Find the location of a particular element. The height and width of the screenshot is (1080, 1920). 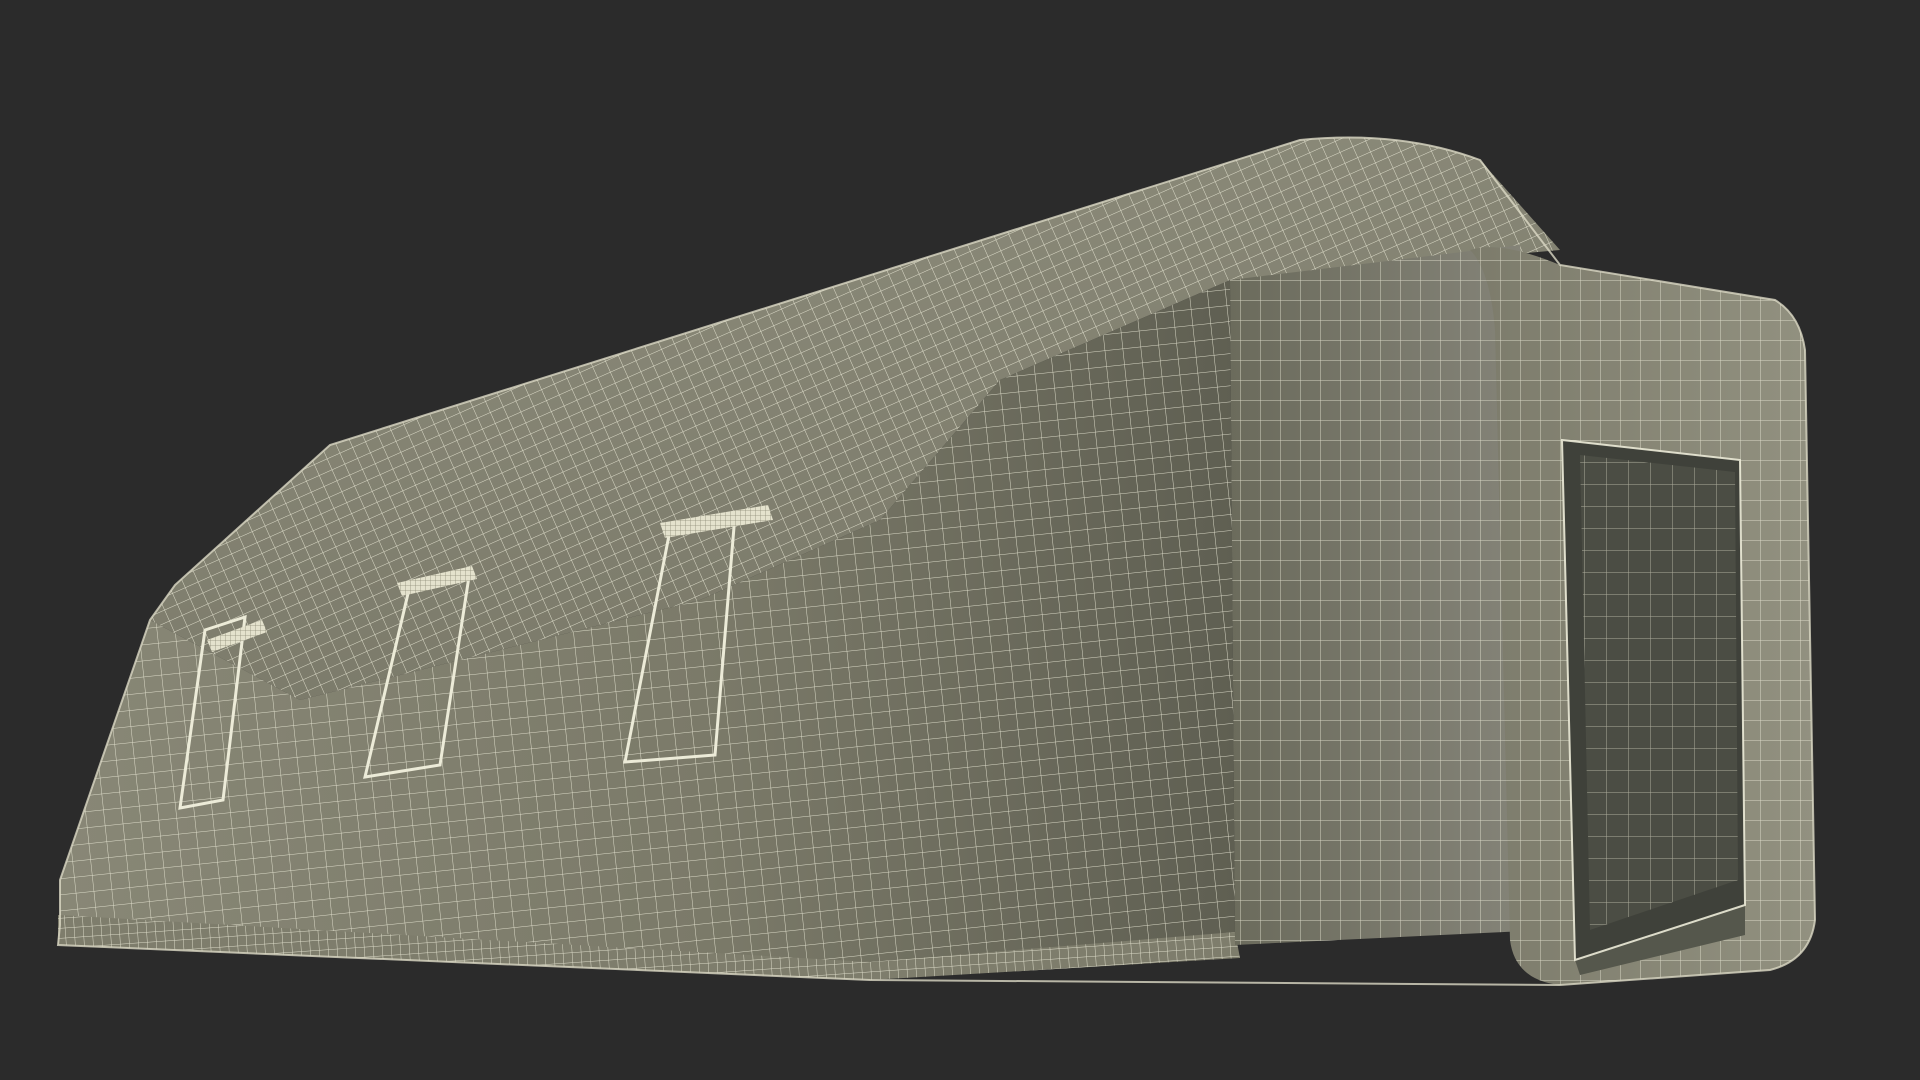

tent-doorway is located at coordinates (1653, 706).